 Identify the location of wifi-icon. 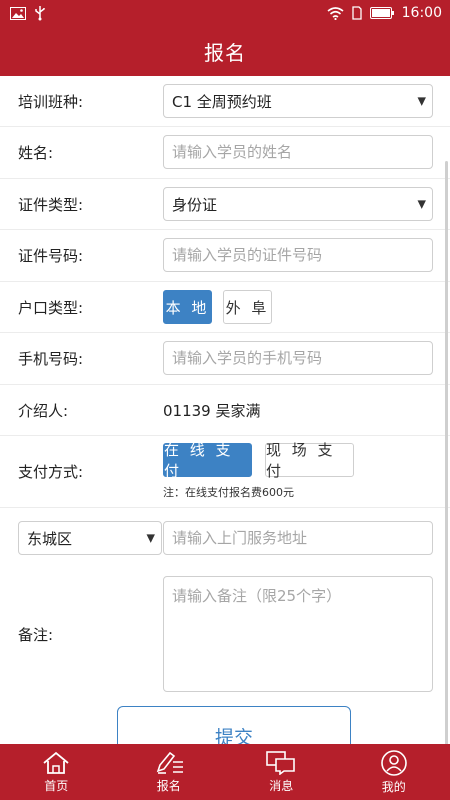
(335, 13).